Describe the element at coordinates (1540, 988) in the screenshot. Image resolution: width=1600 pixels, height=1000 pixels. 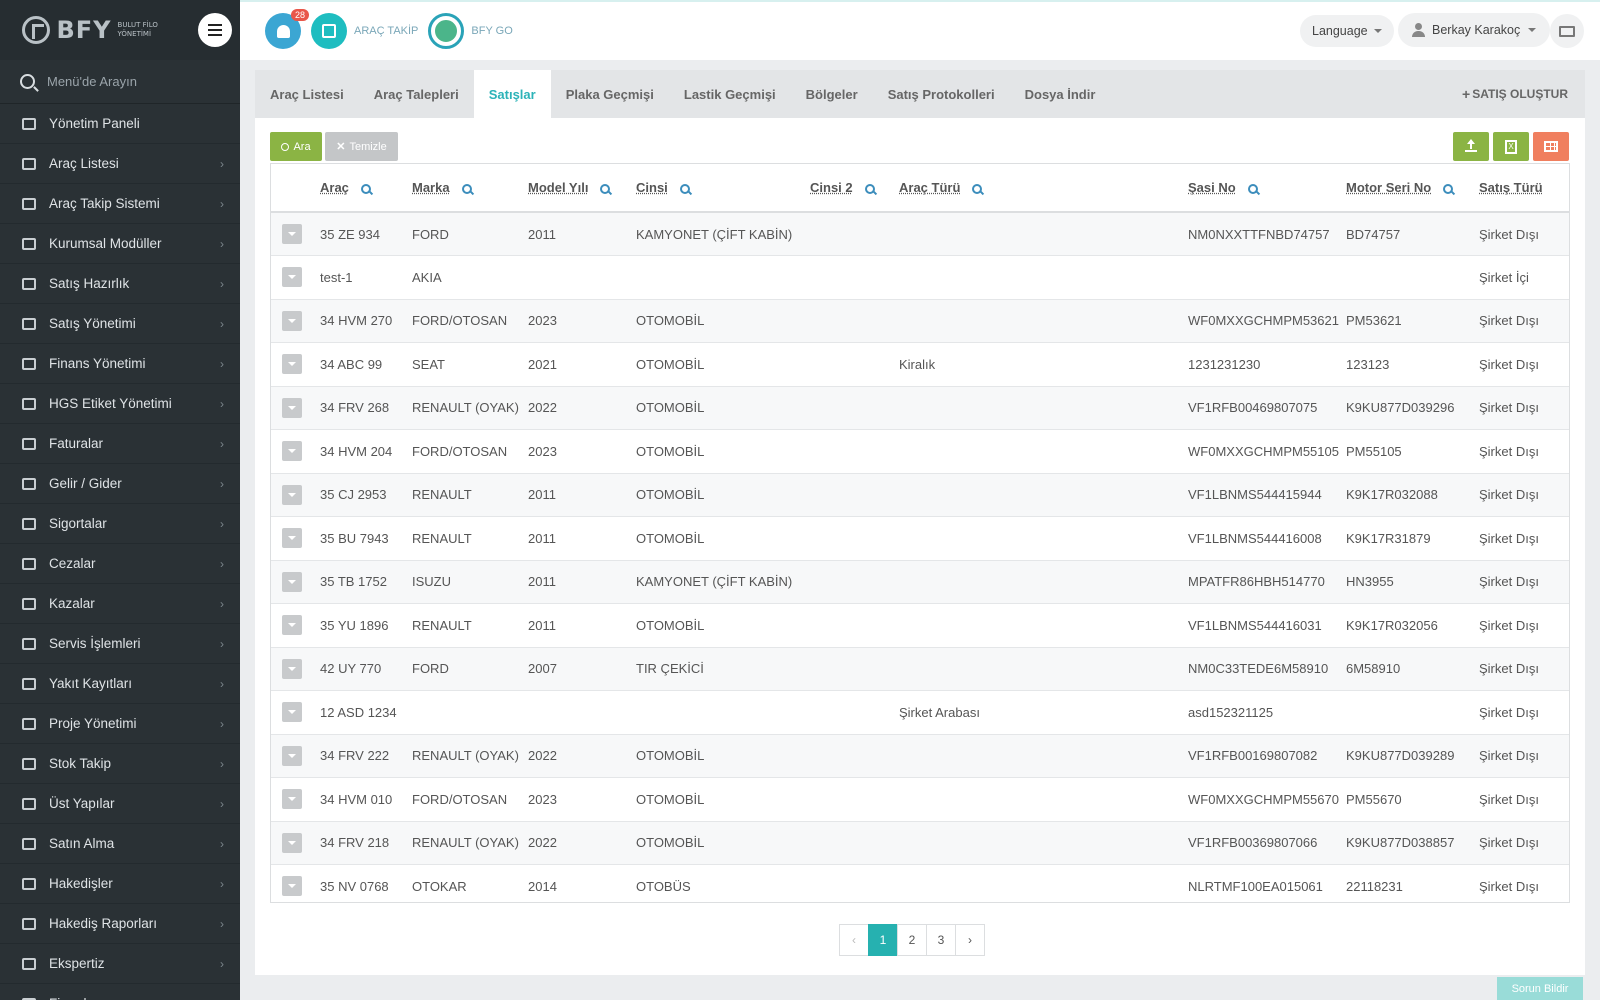
I see `report-issue-button: Sorun Bildir` at that location.